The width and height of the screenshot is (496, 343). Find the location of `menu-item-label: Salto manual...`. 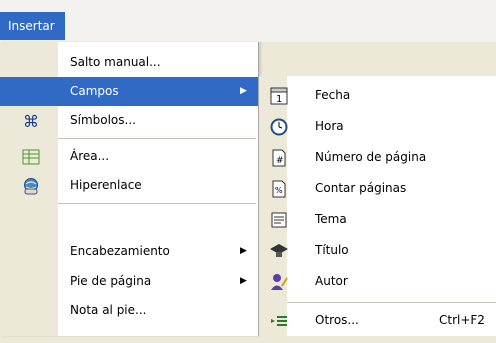

menu-item-label: Salto manual... is located at coordinates (115, 62).